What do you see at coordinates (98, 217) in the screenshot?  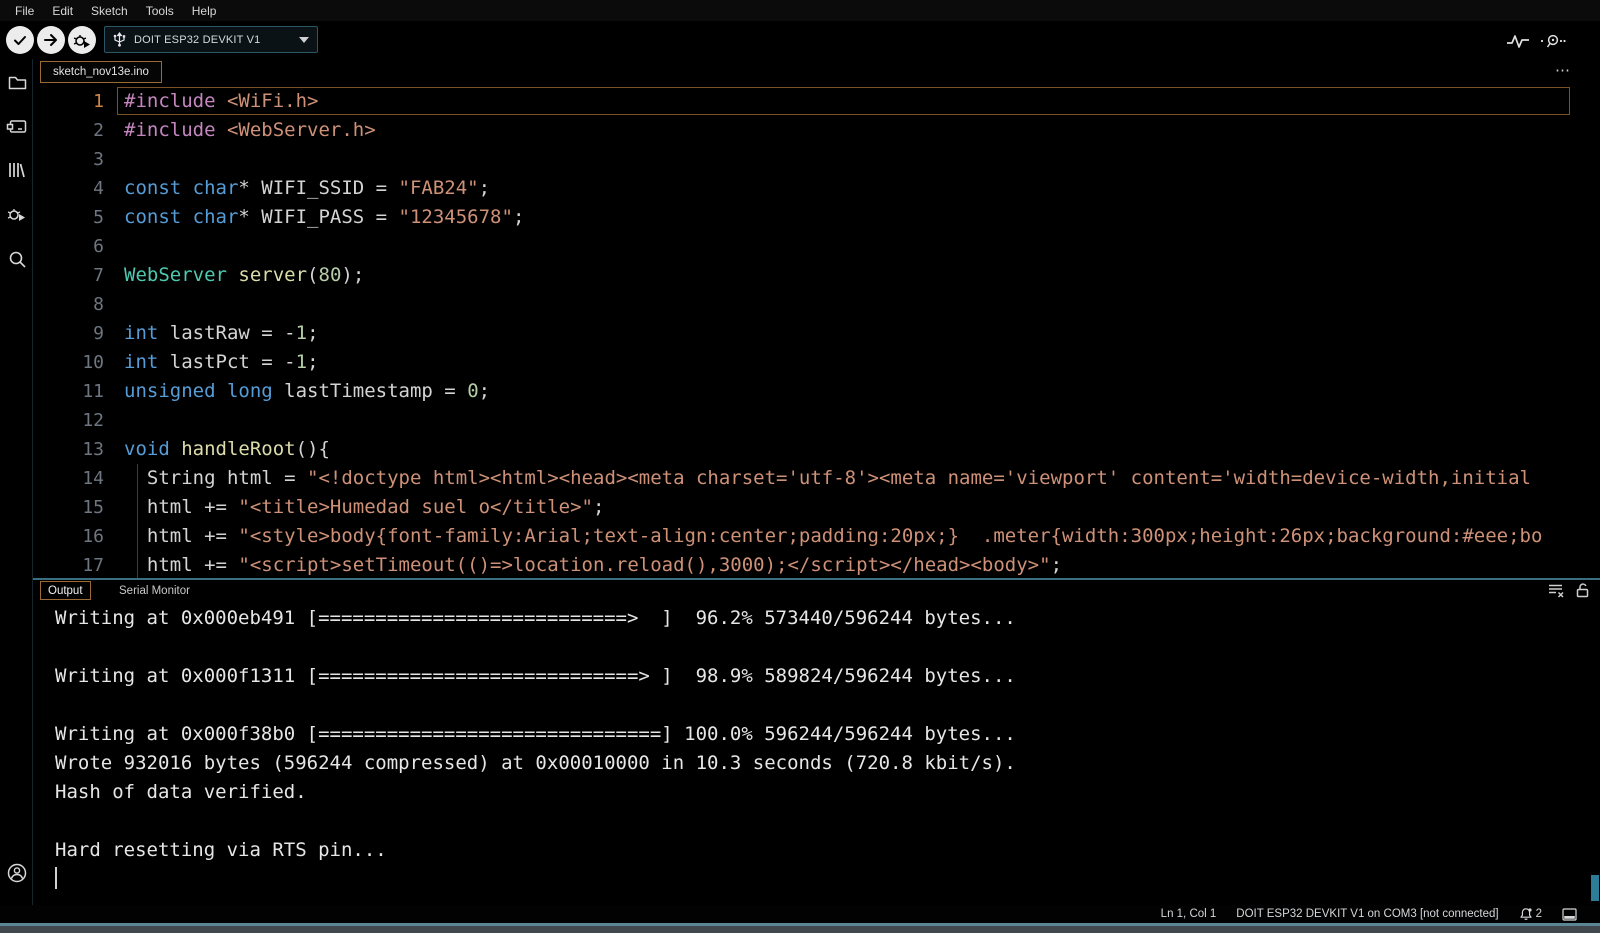 I see `line-number: 5` at bounding box center [98, 217].